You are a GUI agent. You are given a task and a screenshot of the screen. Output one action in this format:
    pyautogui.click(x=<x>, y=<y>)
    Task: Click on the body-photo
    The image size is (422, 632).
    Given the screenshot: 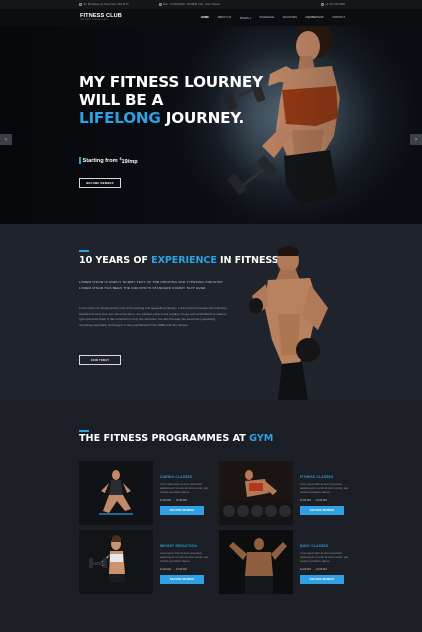 What is the action you would take?
    pyautogui.click(x=256, y=562)
    